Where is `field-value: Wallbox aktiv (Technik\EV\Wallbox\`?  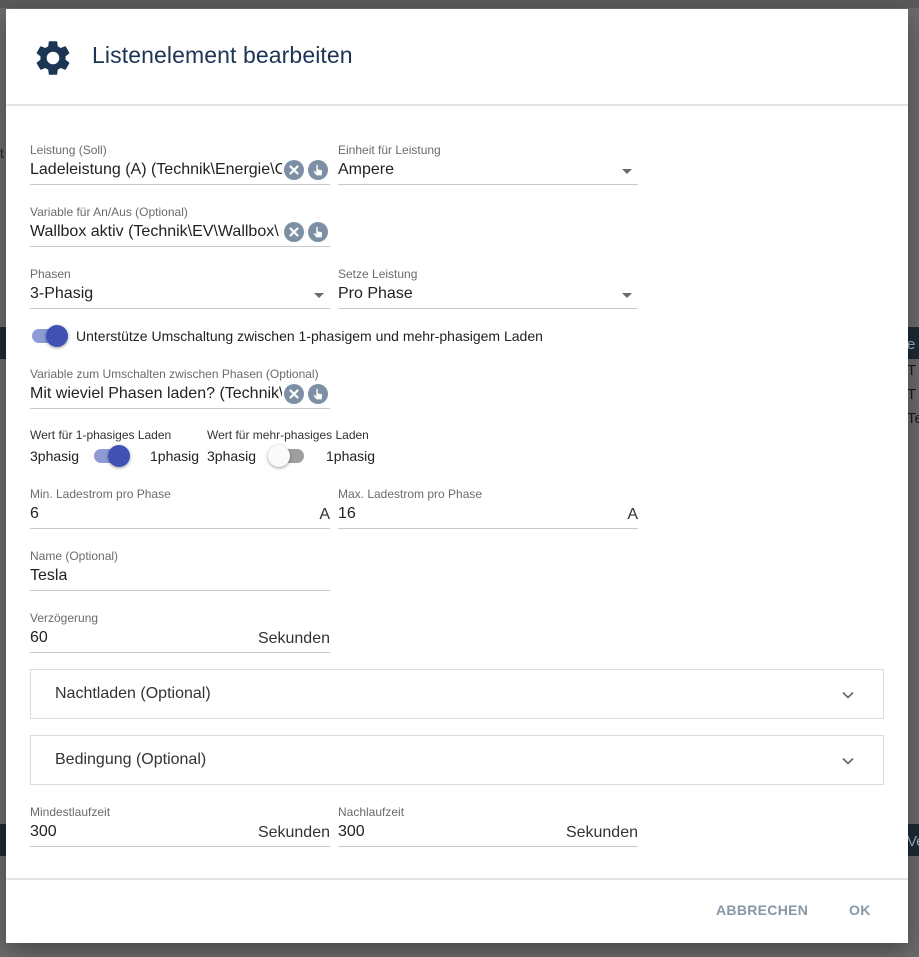
field-value: Wallbox aktiv (Technik\EV\Wallbox\ is located at coordinates (154, 231).